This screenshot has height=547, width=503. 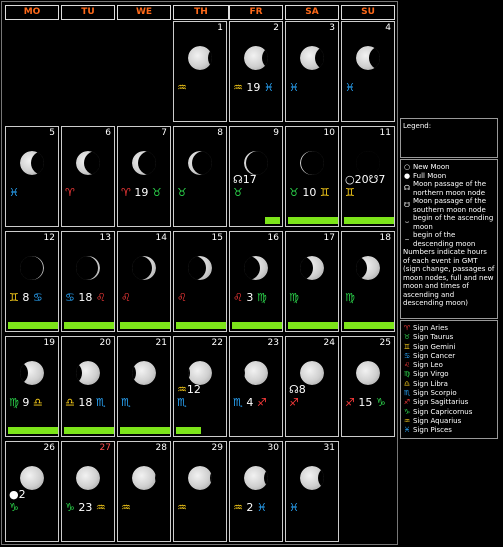 What do you see at coordinates (312, 12) in the screenshot?
I see `weekday-sa: SA` at bounding box center [312, 12].